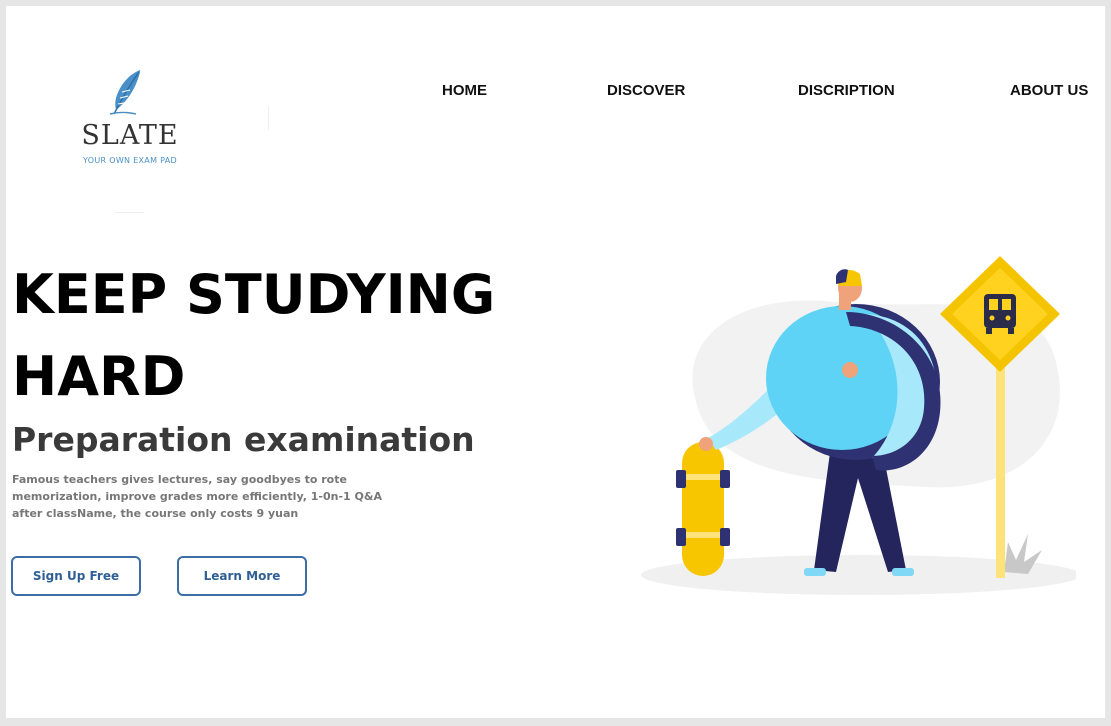 This screenshot has width=1111, height=726. Describe the element at coordinates (846, 90) in the screenshot. I see `nav-discription: DISCRIPTION` at that location.